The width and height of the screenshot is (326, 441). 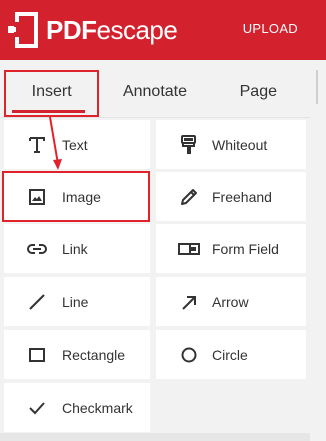 What do you see at coordinates (37, 408) in the screenshot?
I see `checkmark-icon` at bounding box center [37, 408].